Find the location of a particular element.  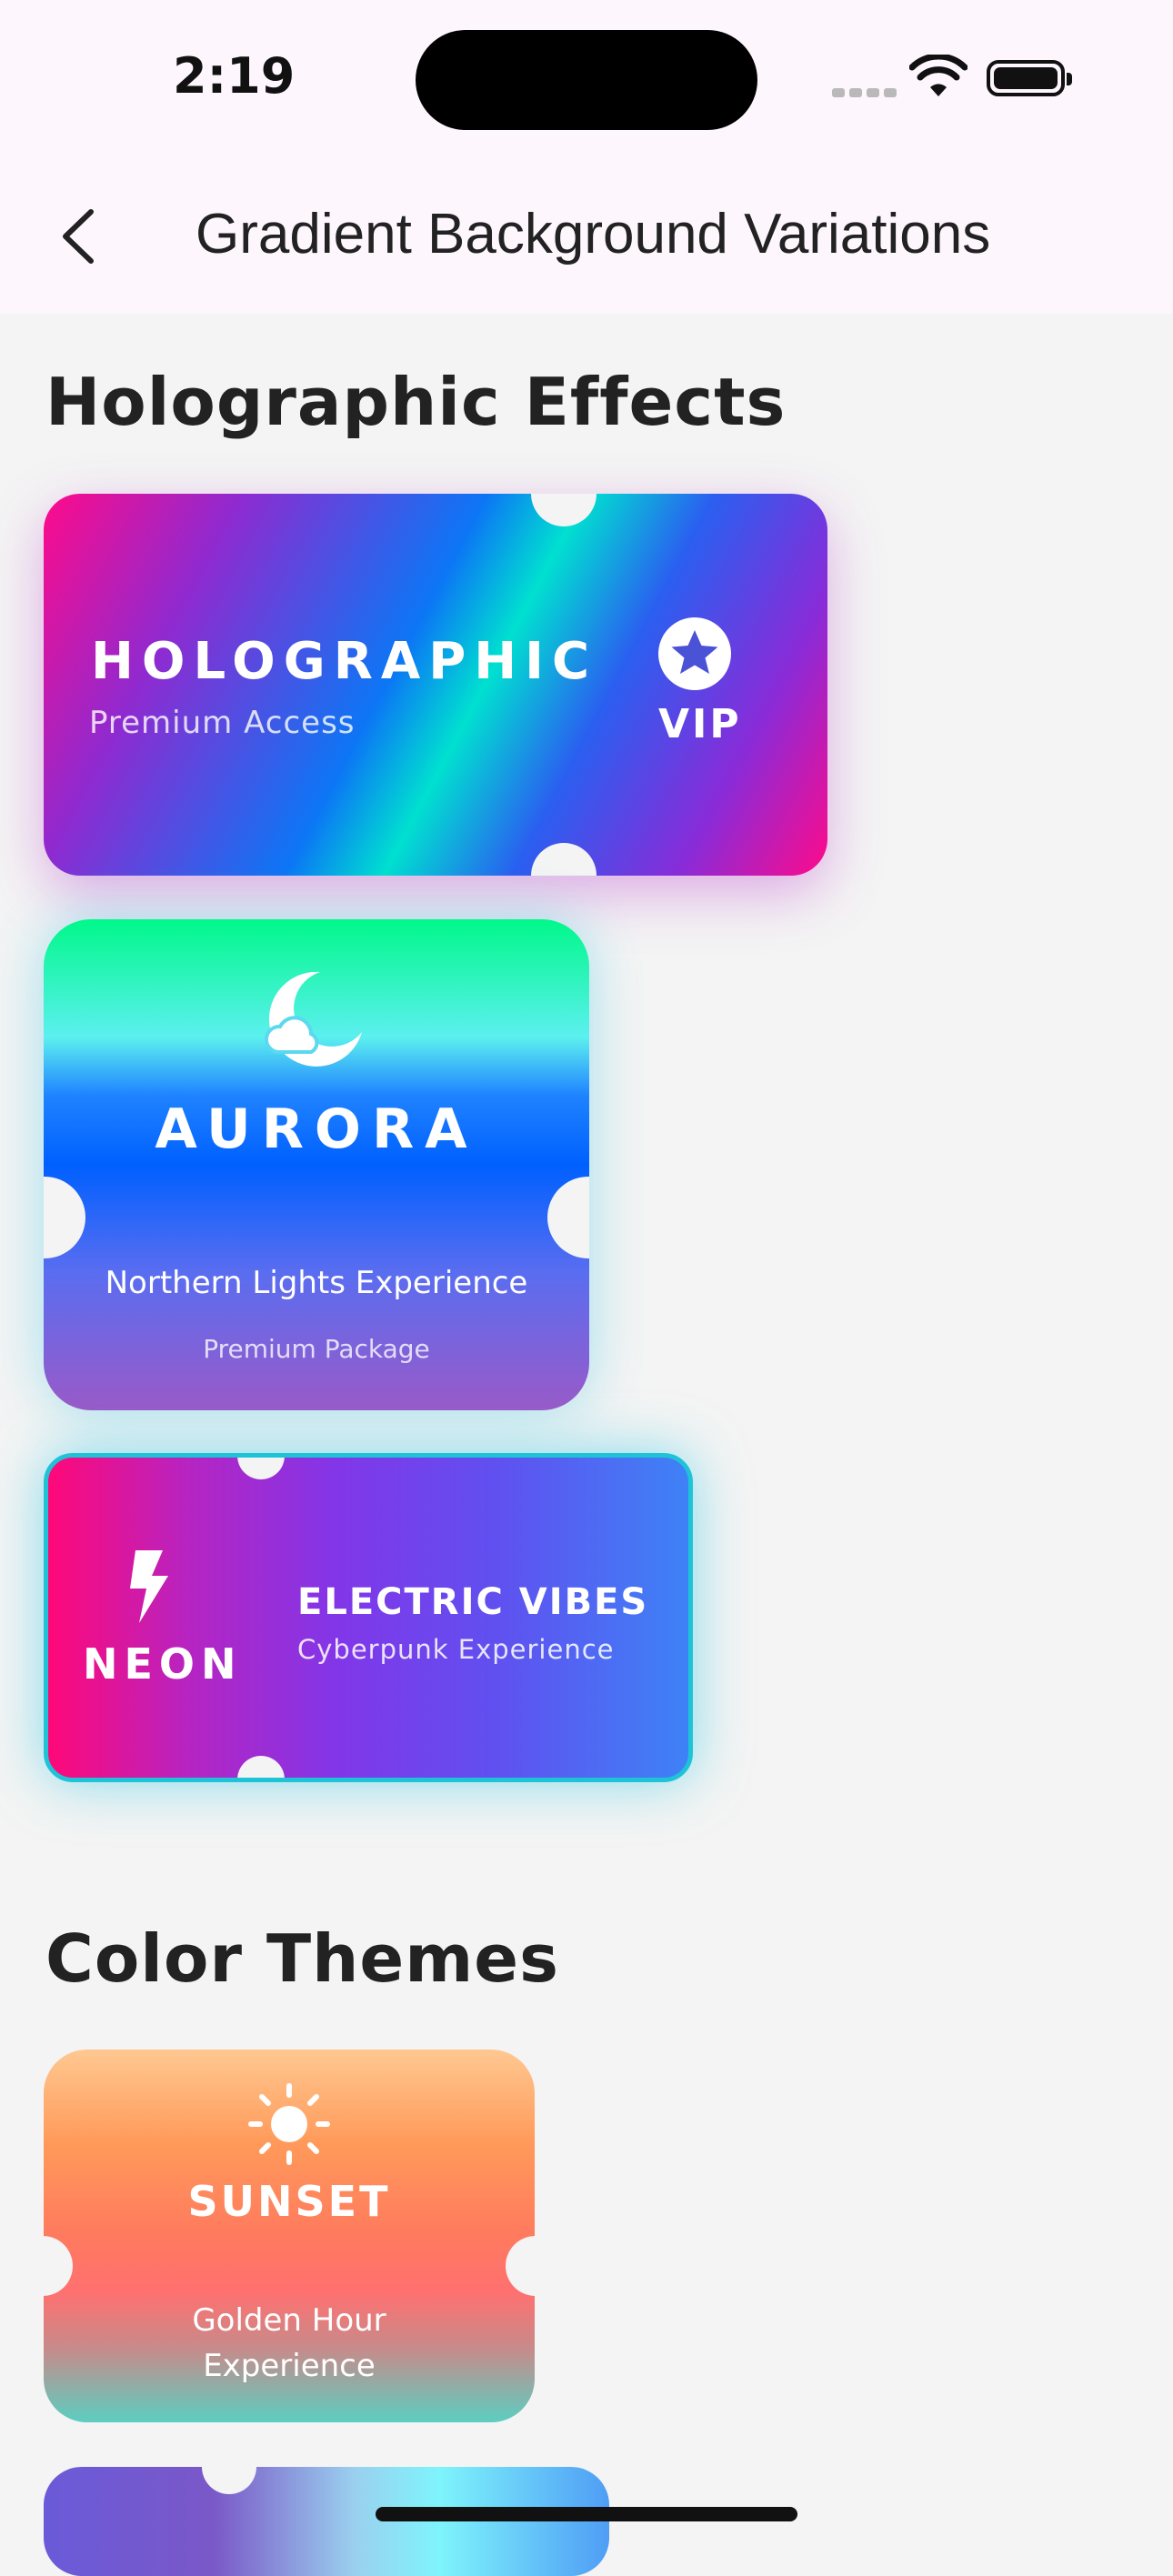

sunset-subtitle-line1: Golden Hour is located at coordinates (289, 2320).